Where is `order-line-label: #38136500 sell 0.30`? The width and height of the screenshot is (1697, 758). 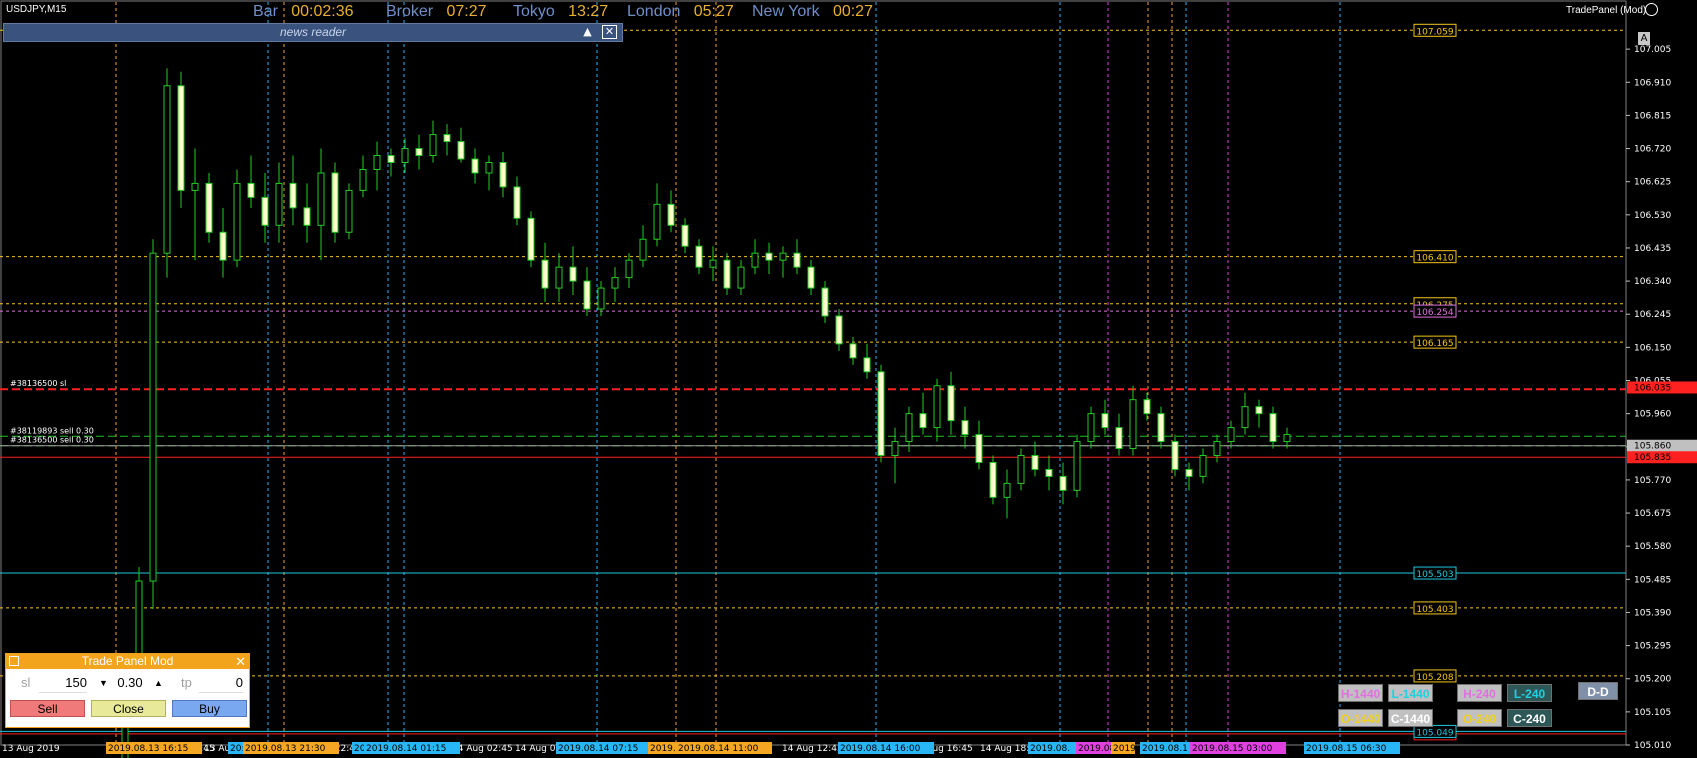
order-line-label: #38136500 sell 0.30 is located at coordinates (52, 440).